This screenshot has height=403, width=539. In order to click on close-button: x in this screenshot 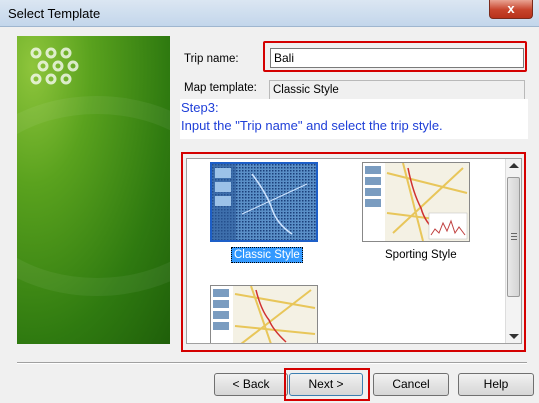, I will do `click(511, 9)`.